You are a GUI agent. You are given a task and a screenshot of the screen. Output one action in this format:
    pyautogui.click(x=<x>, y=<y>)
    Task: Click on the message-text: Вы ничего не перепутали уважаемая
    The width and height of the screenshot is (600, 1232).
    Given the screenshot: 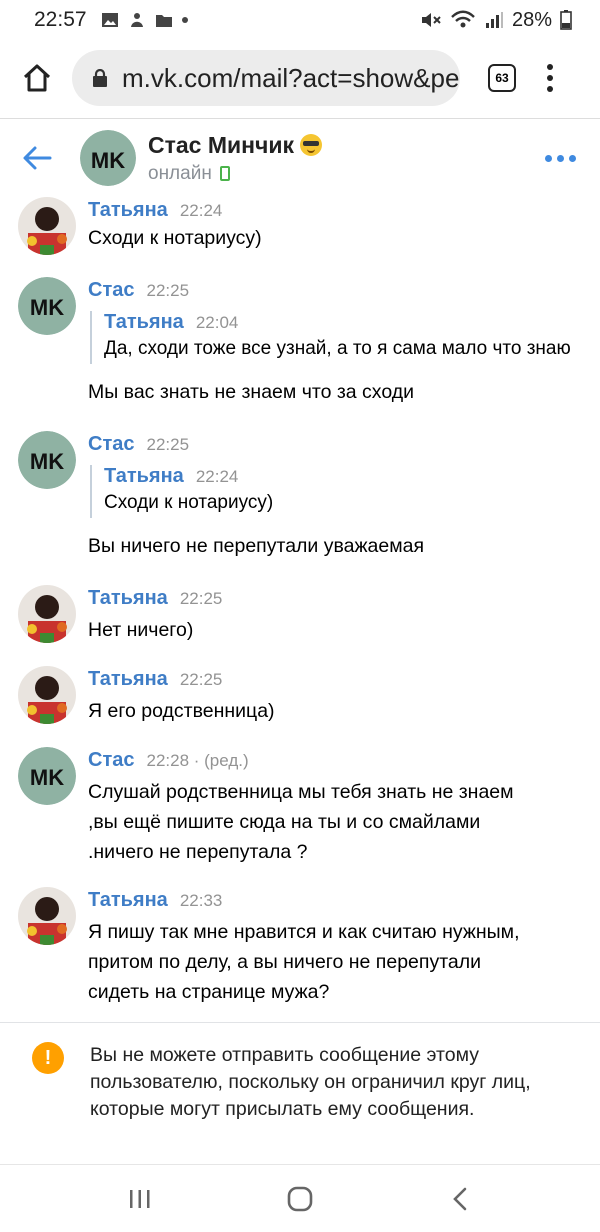 What is the action you would take?
    pyautogui.click(x=256, y=546)
    